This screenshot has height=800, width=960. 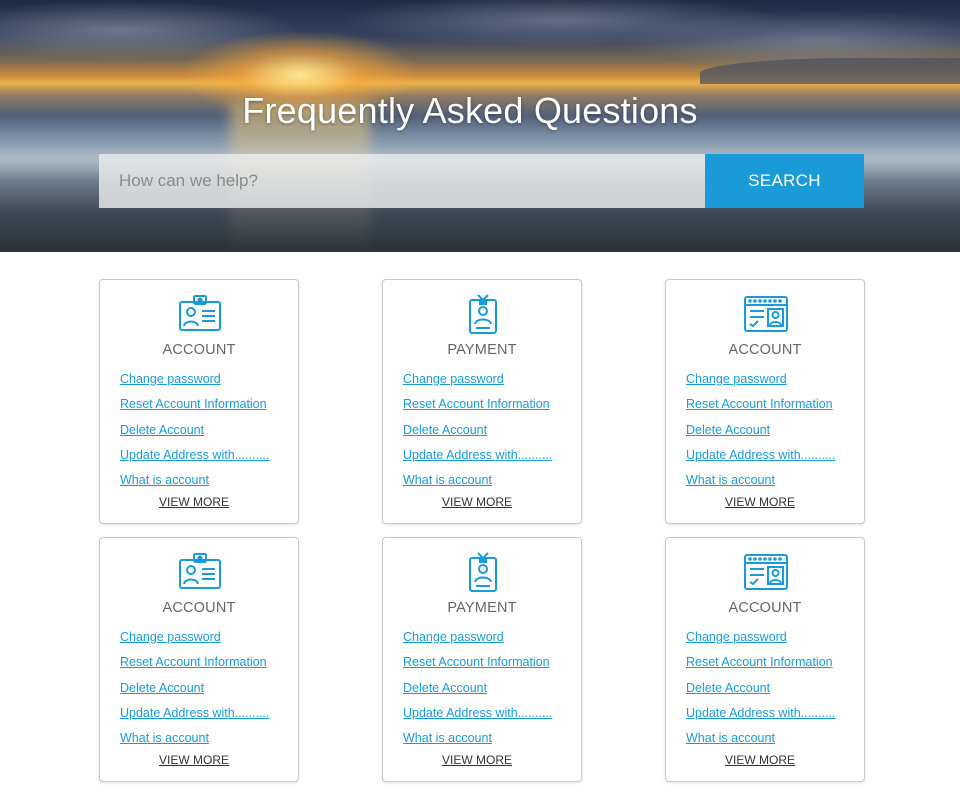 I want to click on search-button: SEARCH, so click(x=784, y=181).